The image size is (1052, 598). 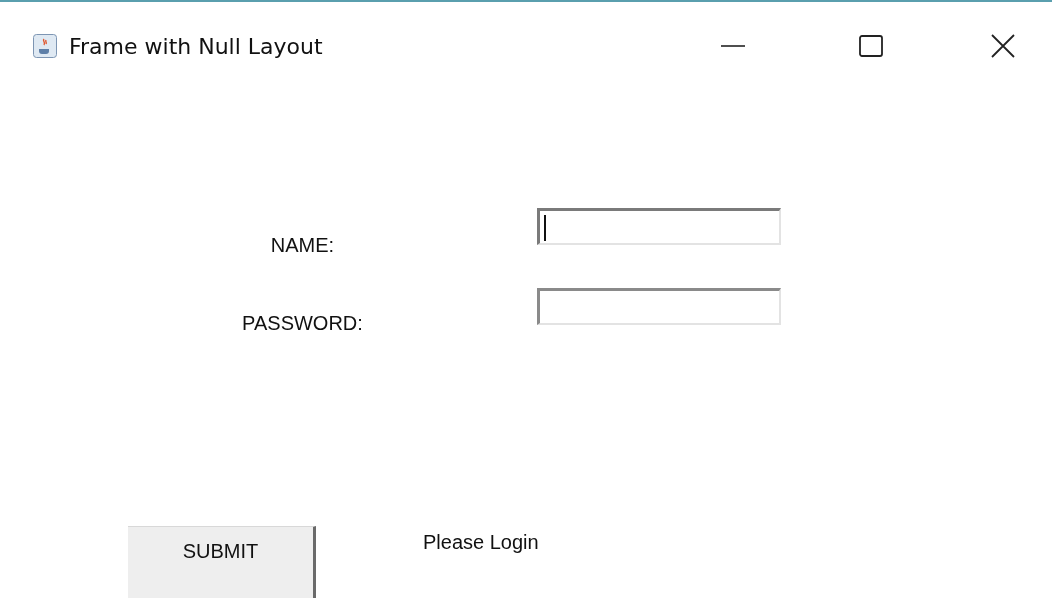 I want to click on maximize-icon, so click(x=871, y=46).